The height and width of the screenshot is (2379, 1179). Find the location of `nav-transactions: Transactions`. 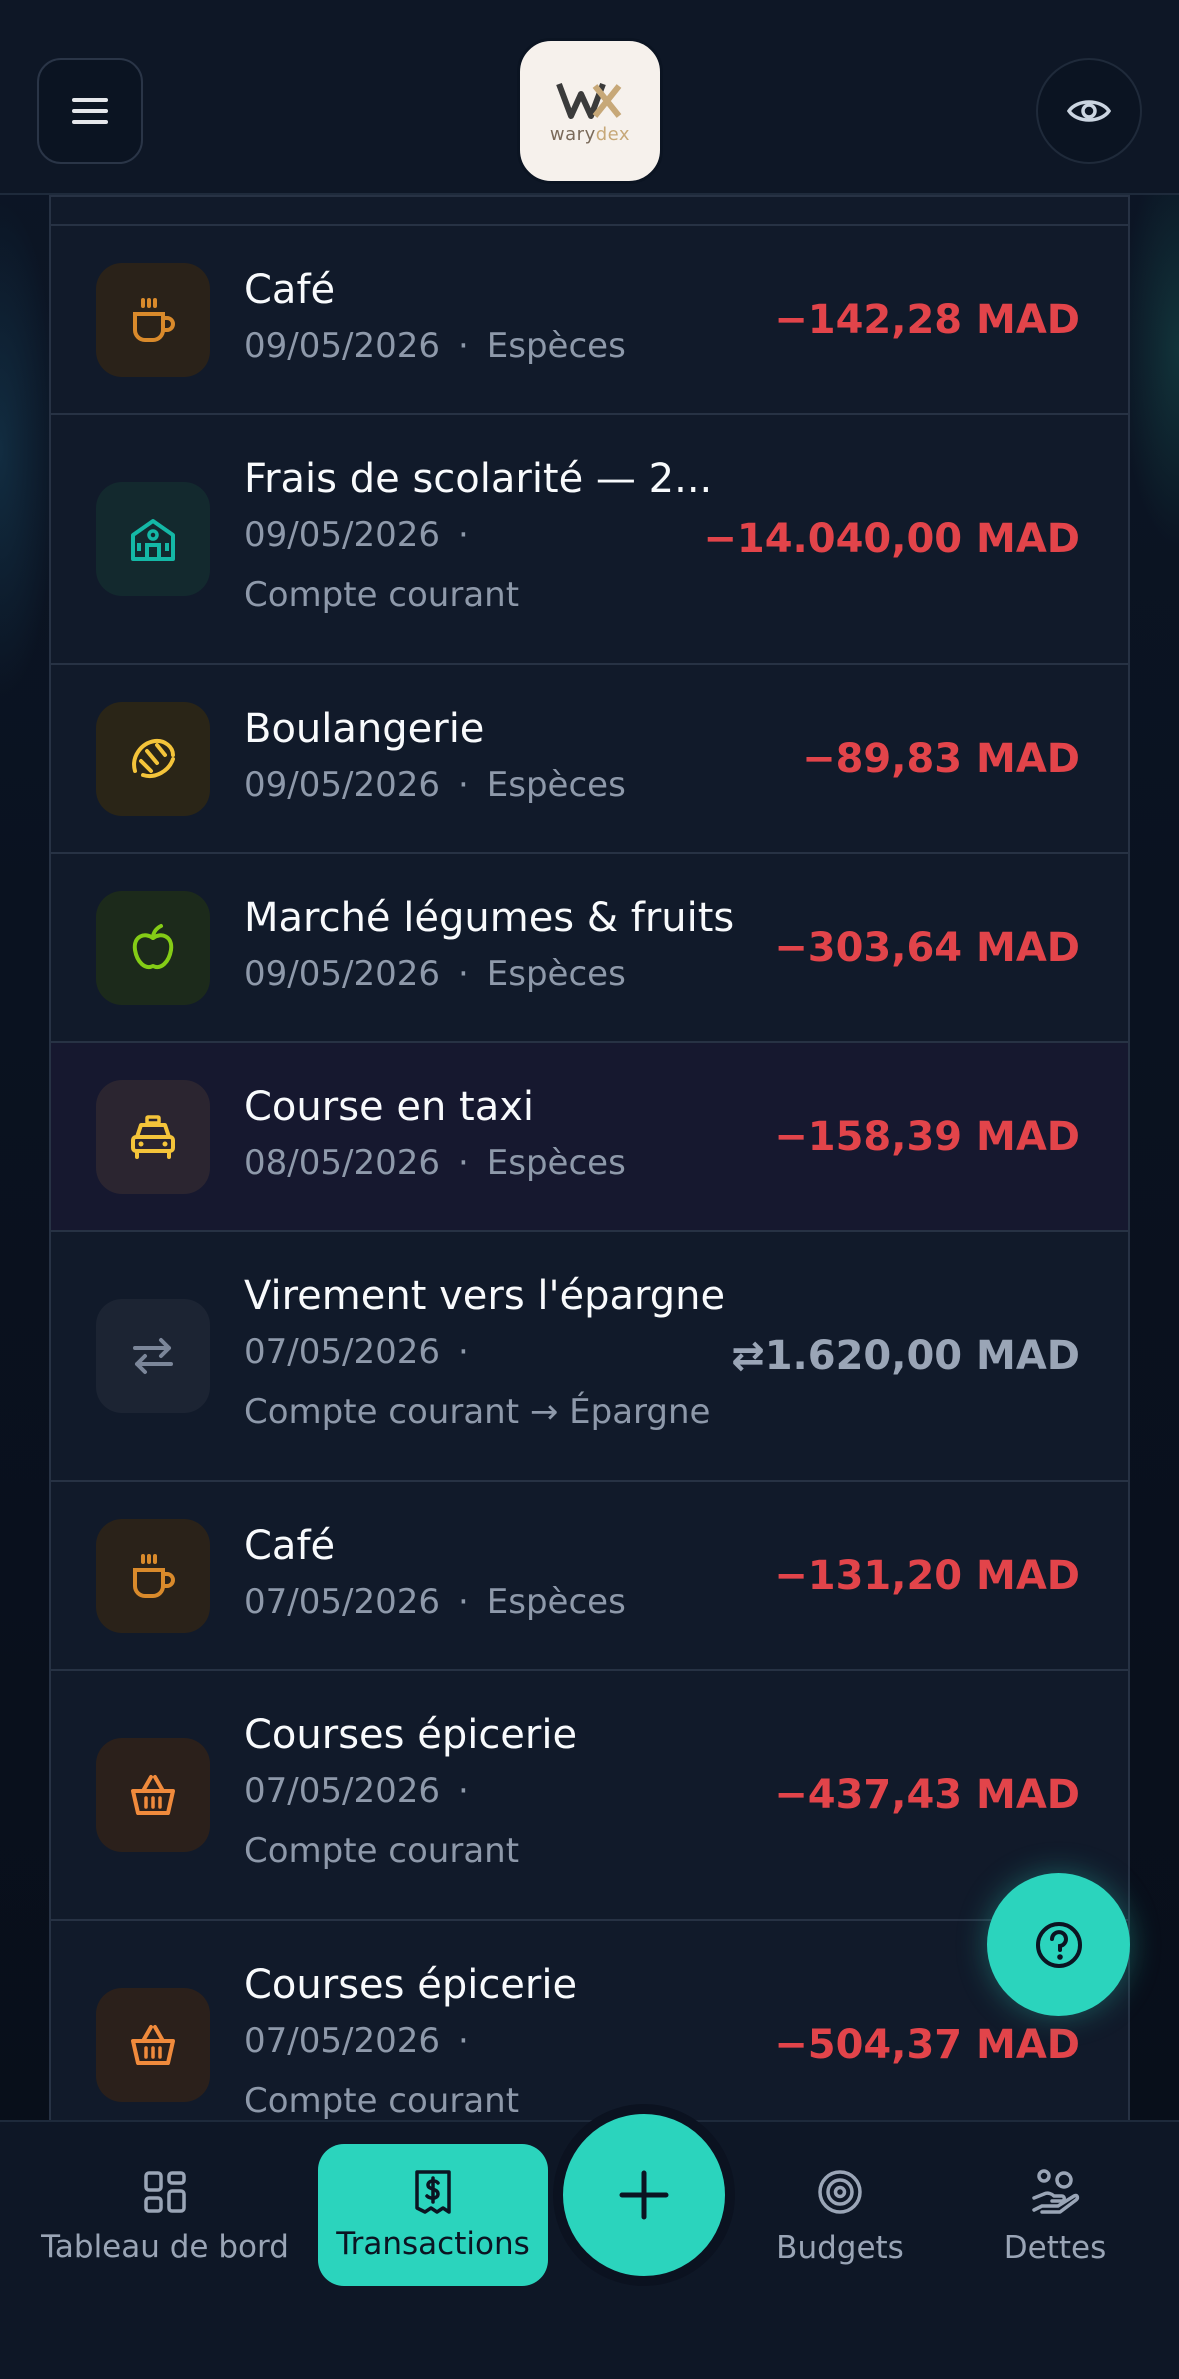

nav-transactions: Transactions is located at coordinates (433, 2215).